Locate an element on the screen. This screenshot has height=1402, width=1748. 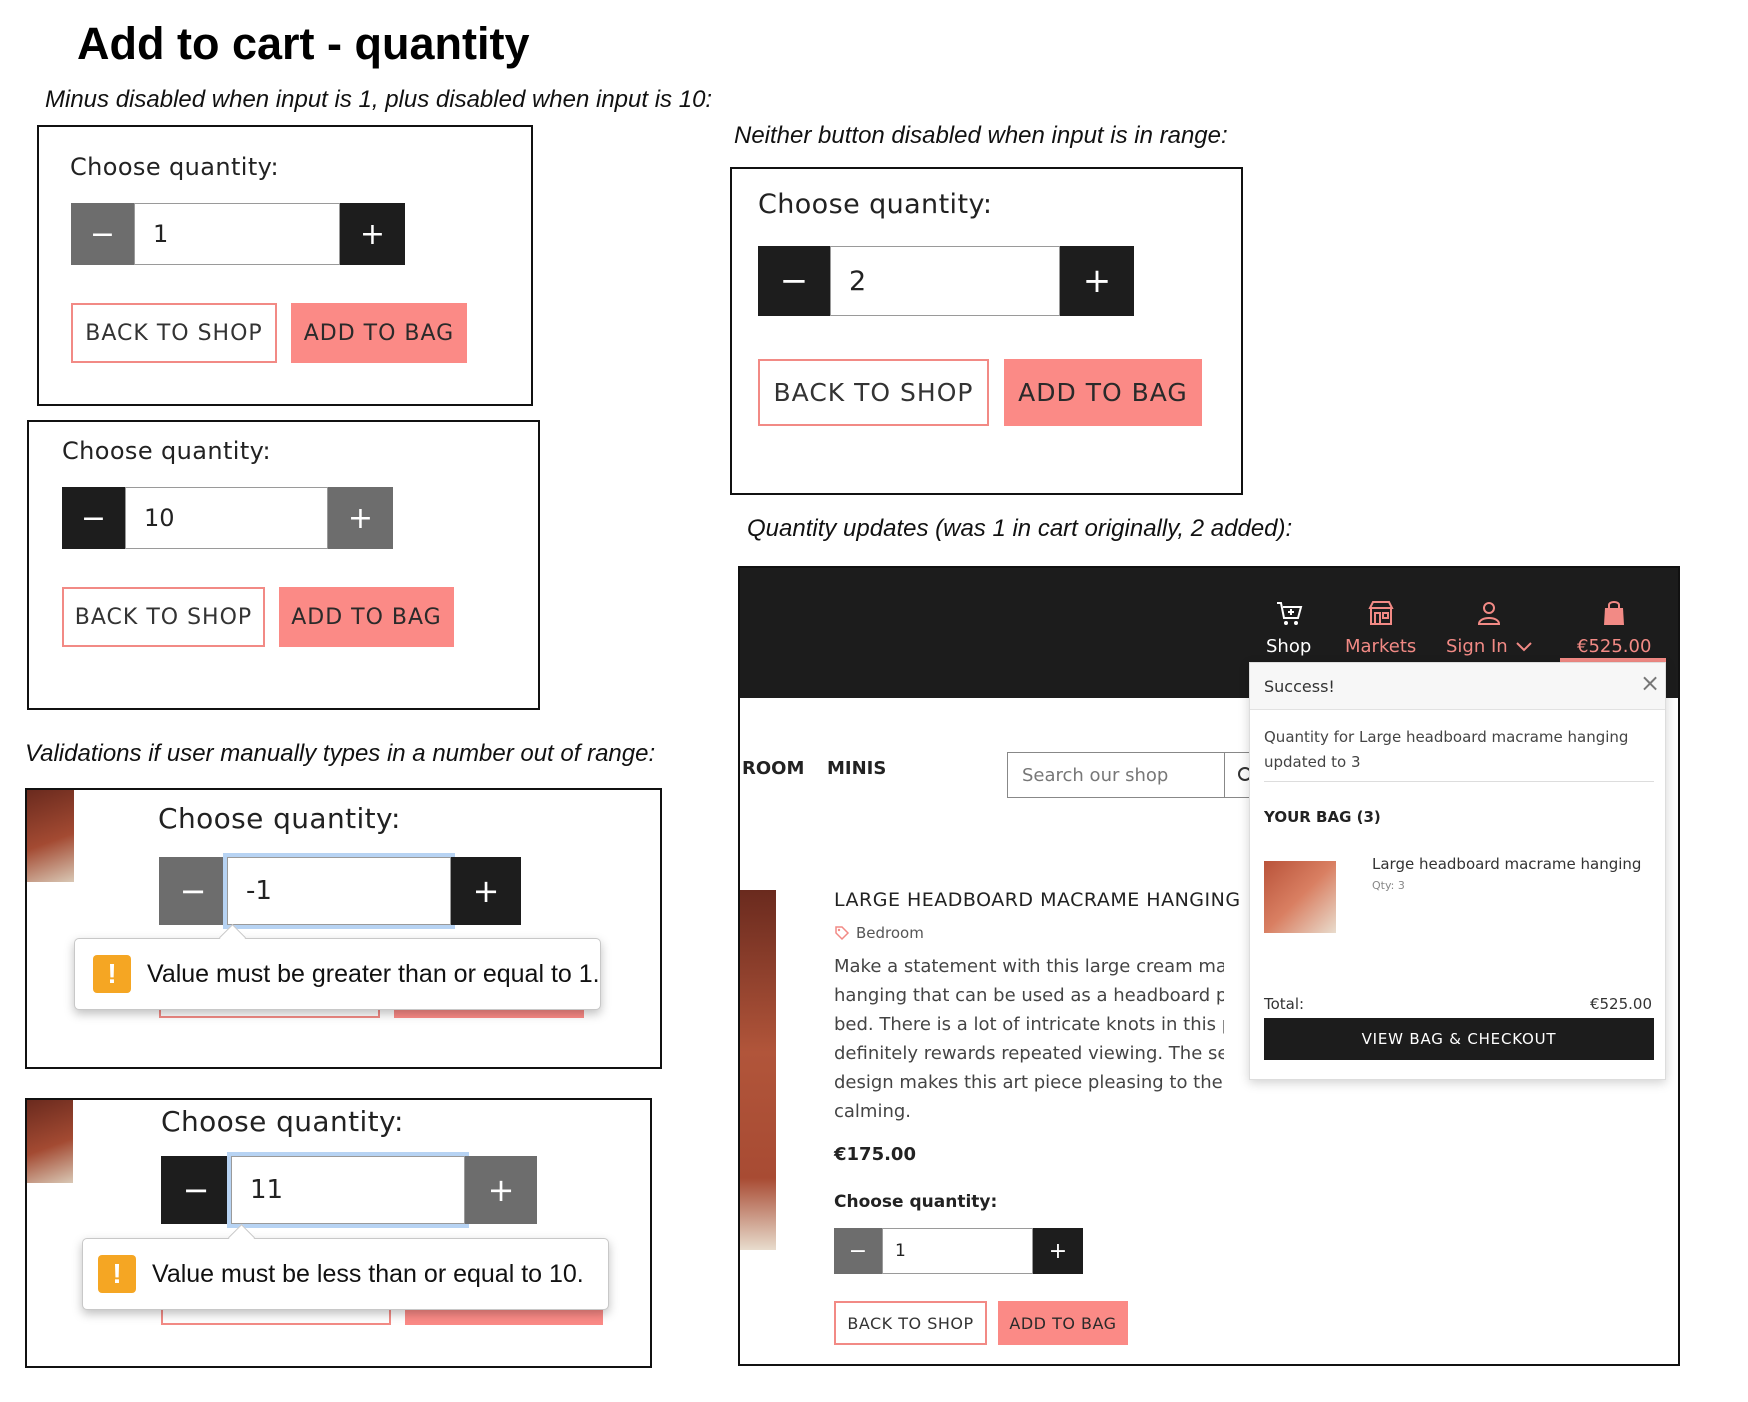
view-bag-checkout-button: VIEW BAG & CHECKOUT is located at coordinates (1459, 1039).